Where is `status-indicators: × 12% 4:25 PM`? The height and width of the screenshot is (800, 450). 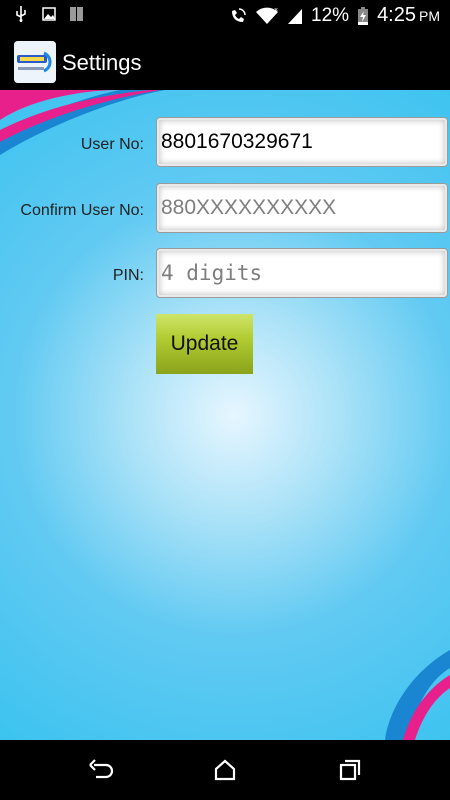 status-indicators: × 12% 4:25 PM is located at coordinates (334, 15).